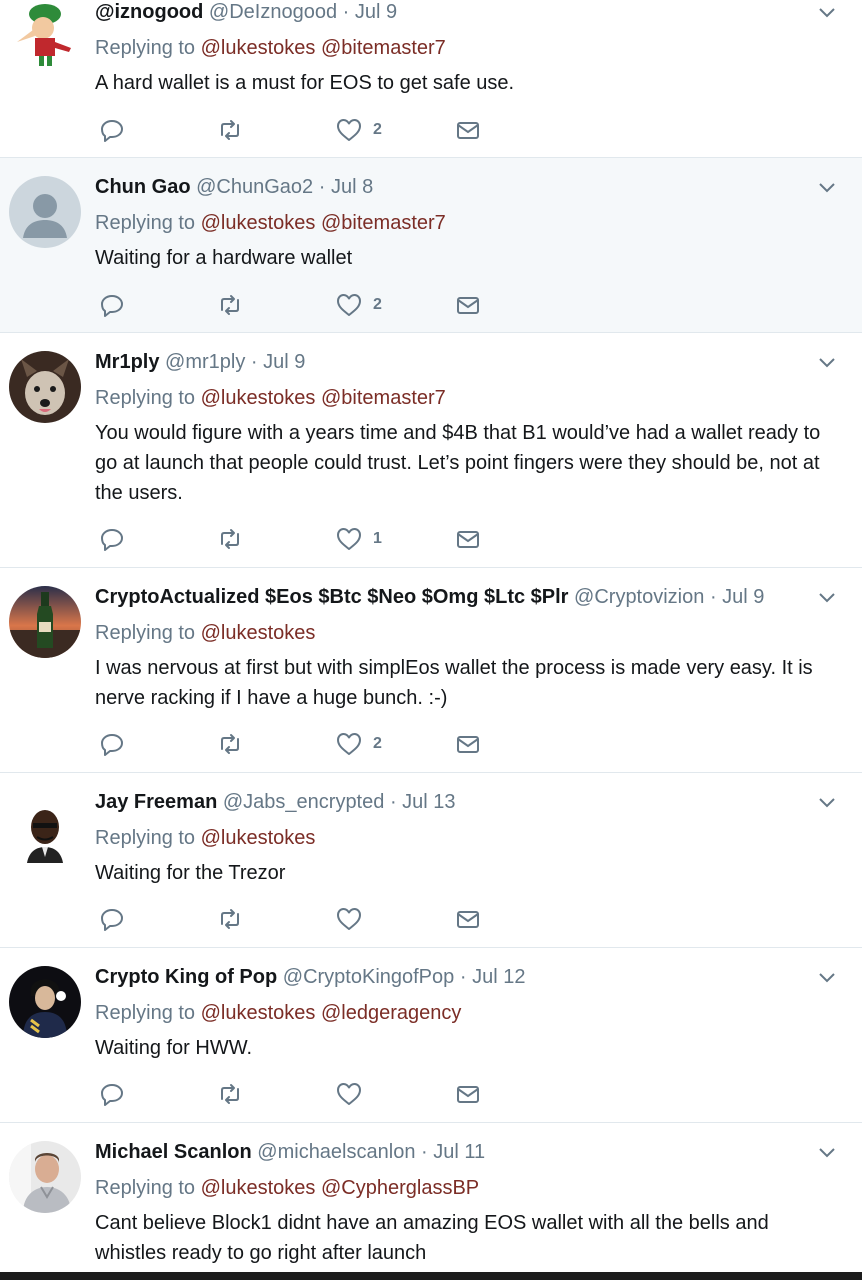  I want to click on display-name: Chun Gao, so click(143, 187).